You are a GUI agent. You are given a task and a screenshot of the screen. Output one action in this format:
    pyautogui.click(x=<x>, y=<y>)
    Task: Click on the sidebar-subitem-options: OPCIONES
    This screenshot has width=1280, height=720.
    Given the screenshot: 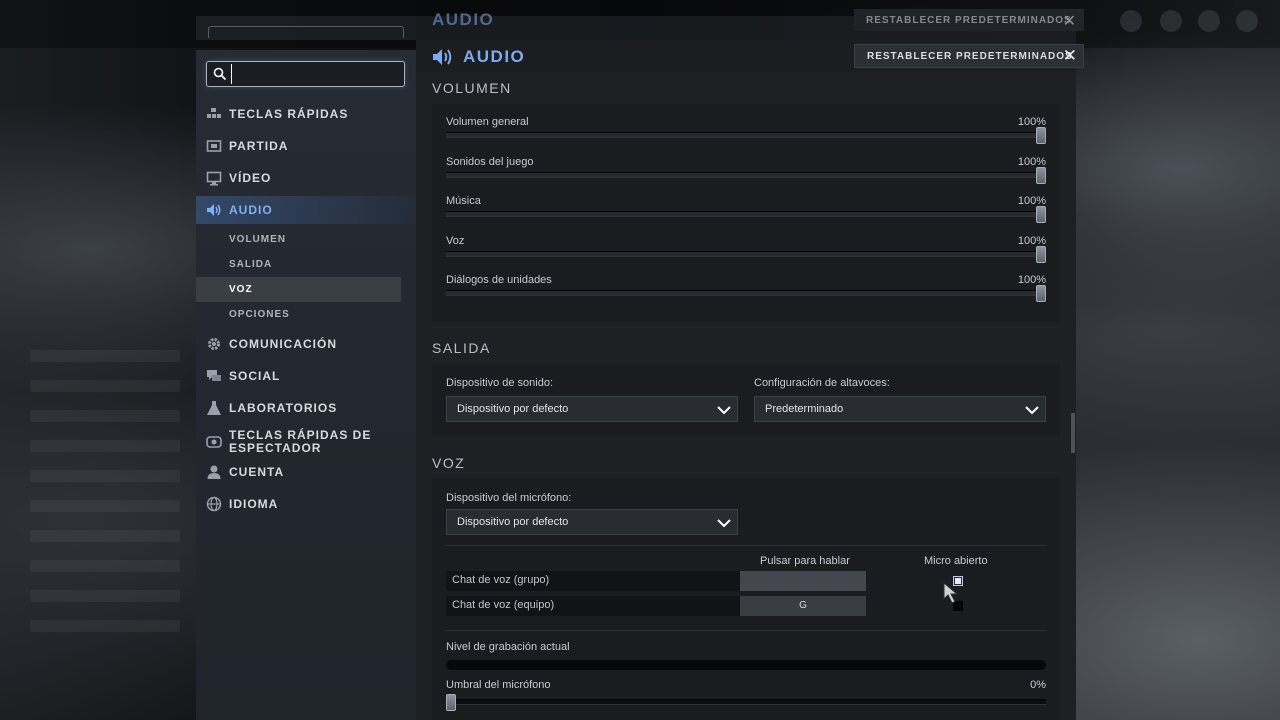 What is the action you would take?
    pyautogui.click(x=298, y=314)
    